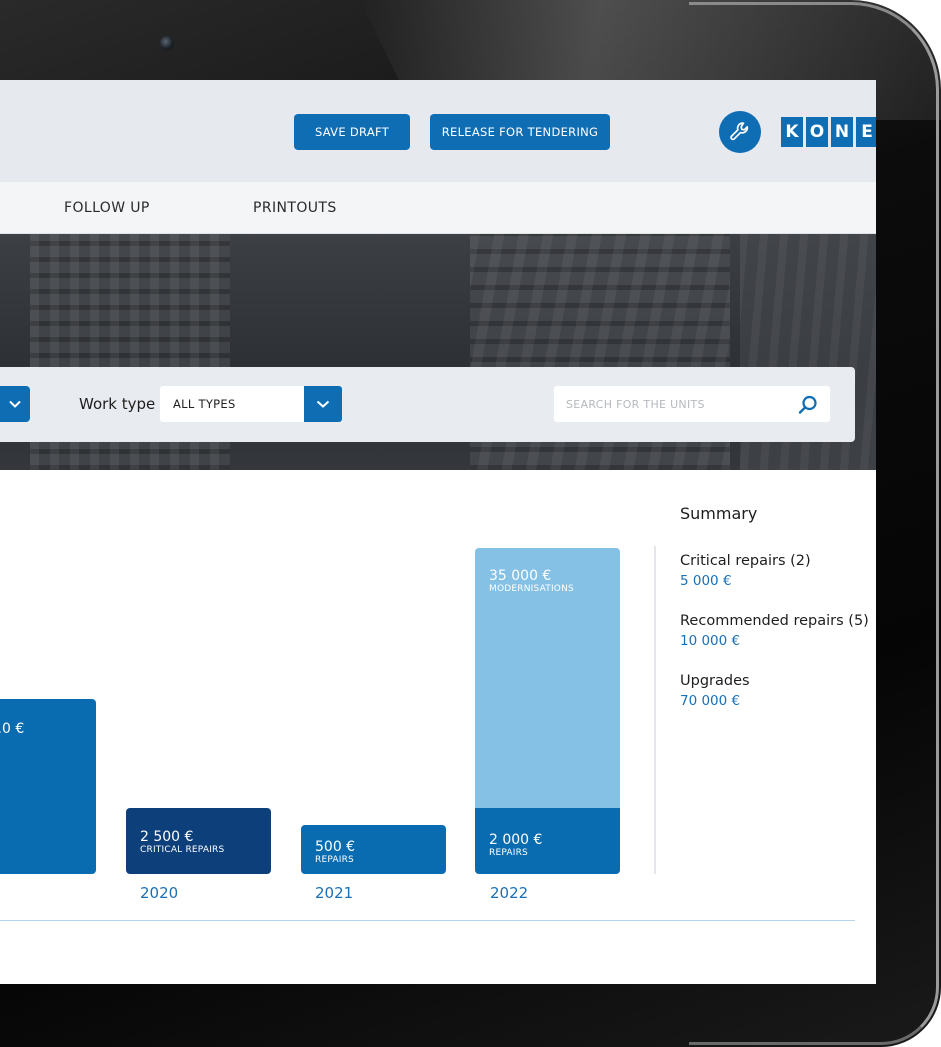 The width and height of the screenshot is (941, 1047). Describe the element at coordinates (48, 786) in the screenshot. I see `bar-year-previous: …0 €` at that location.